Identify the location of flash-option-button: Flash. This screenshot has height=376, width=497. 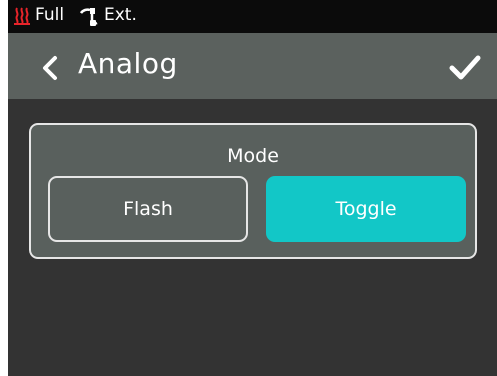
(148, 209).